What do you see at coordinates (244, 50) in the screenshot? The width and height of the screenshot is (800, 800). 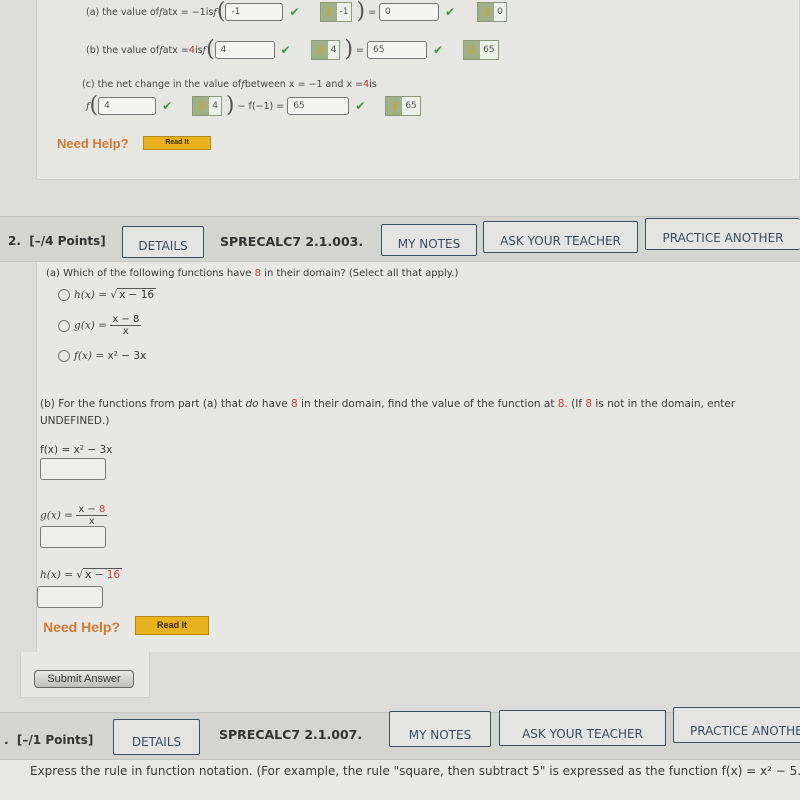 I see `q1b-input: 4` at bounding box center [244, 50].